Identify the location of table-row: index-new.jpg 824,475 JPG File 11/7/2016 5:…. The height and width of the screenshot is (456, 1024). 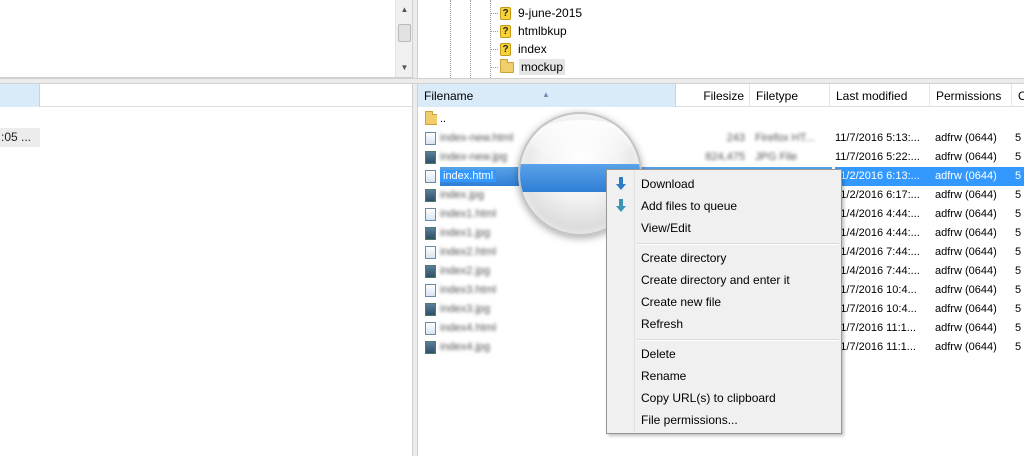
(721, 157).